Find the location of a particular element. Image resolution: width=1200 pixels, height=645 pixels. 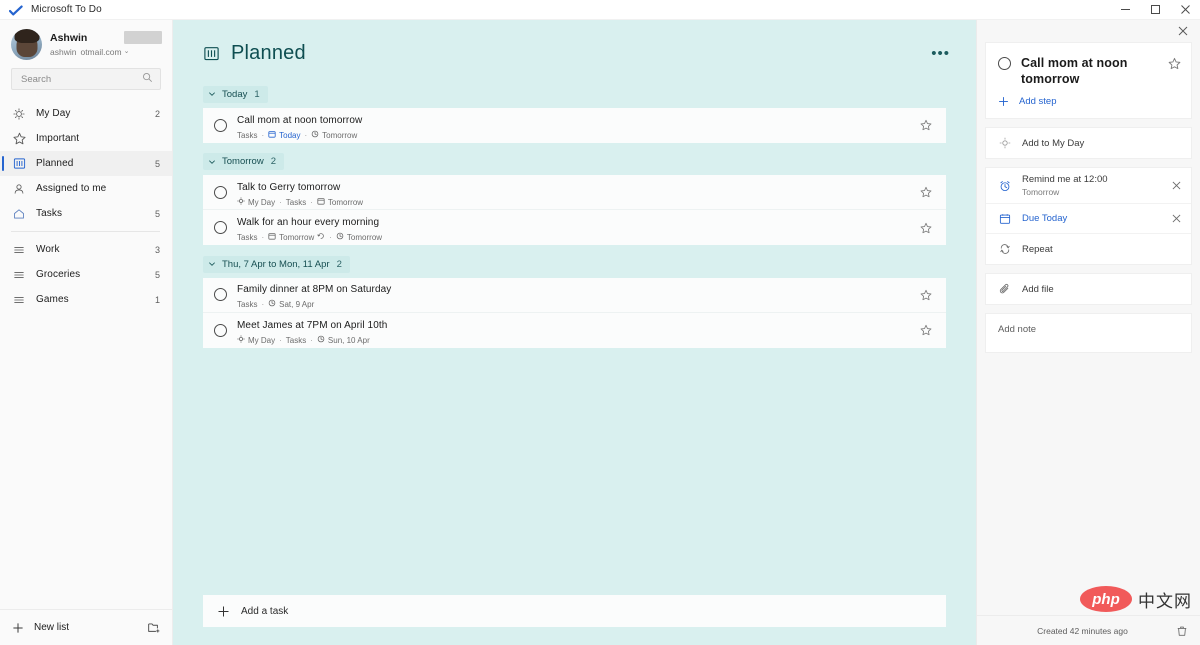

group-header: Thu, 7 Apr to Mon, 11 Apr 2 is located at coordinates (276, 264).